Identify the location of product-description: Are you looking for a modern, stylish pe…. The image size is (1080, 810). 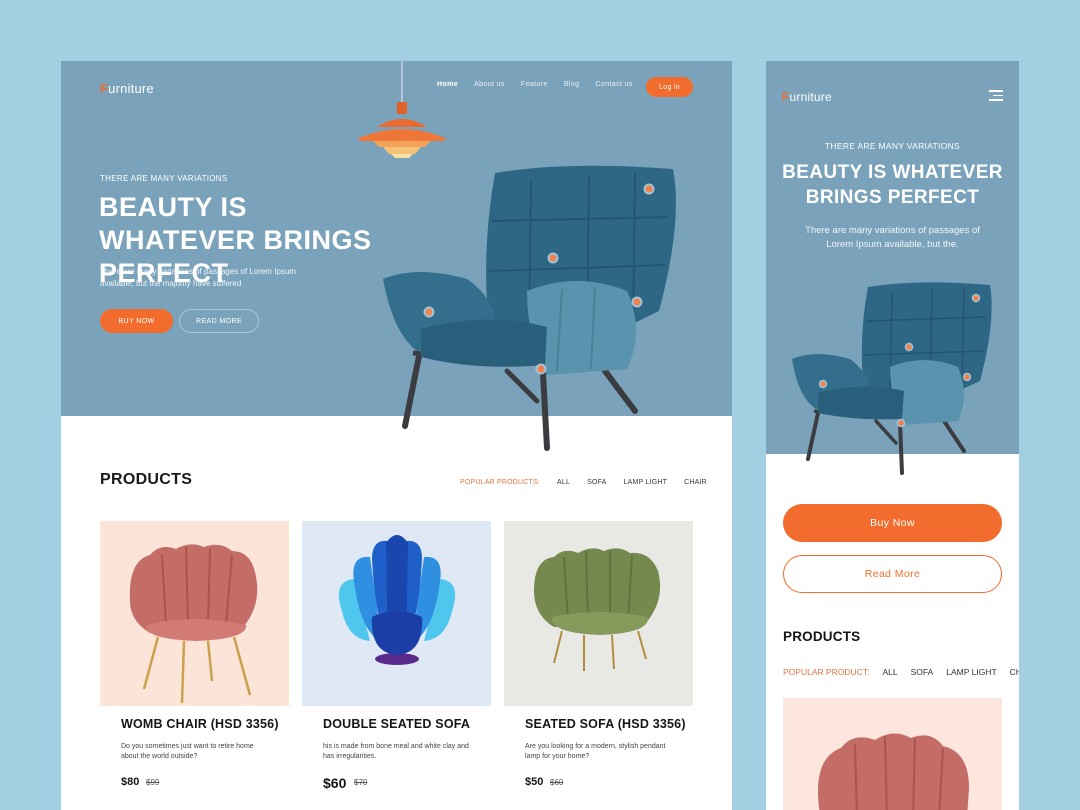
(595, 751).